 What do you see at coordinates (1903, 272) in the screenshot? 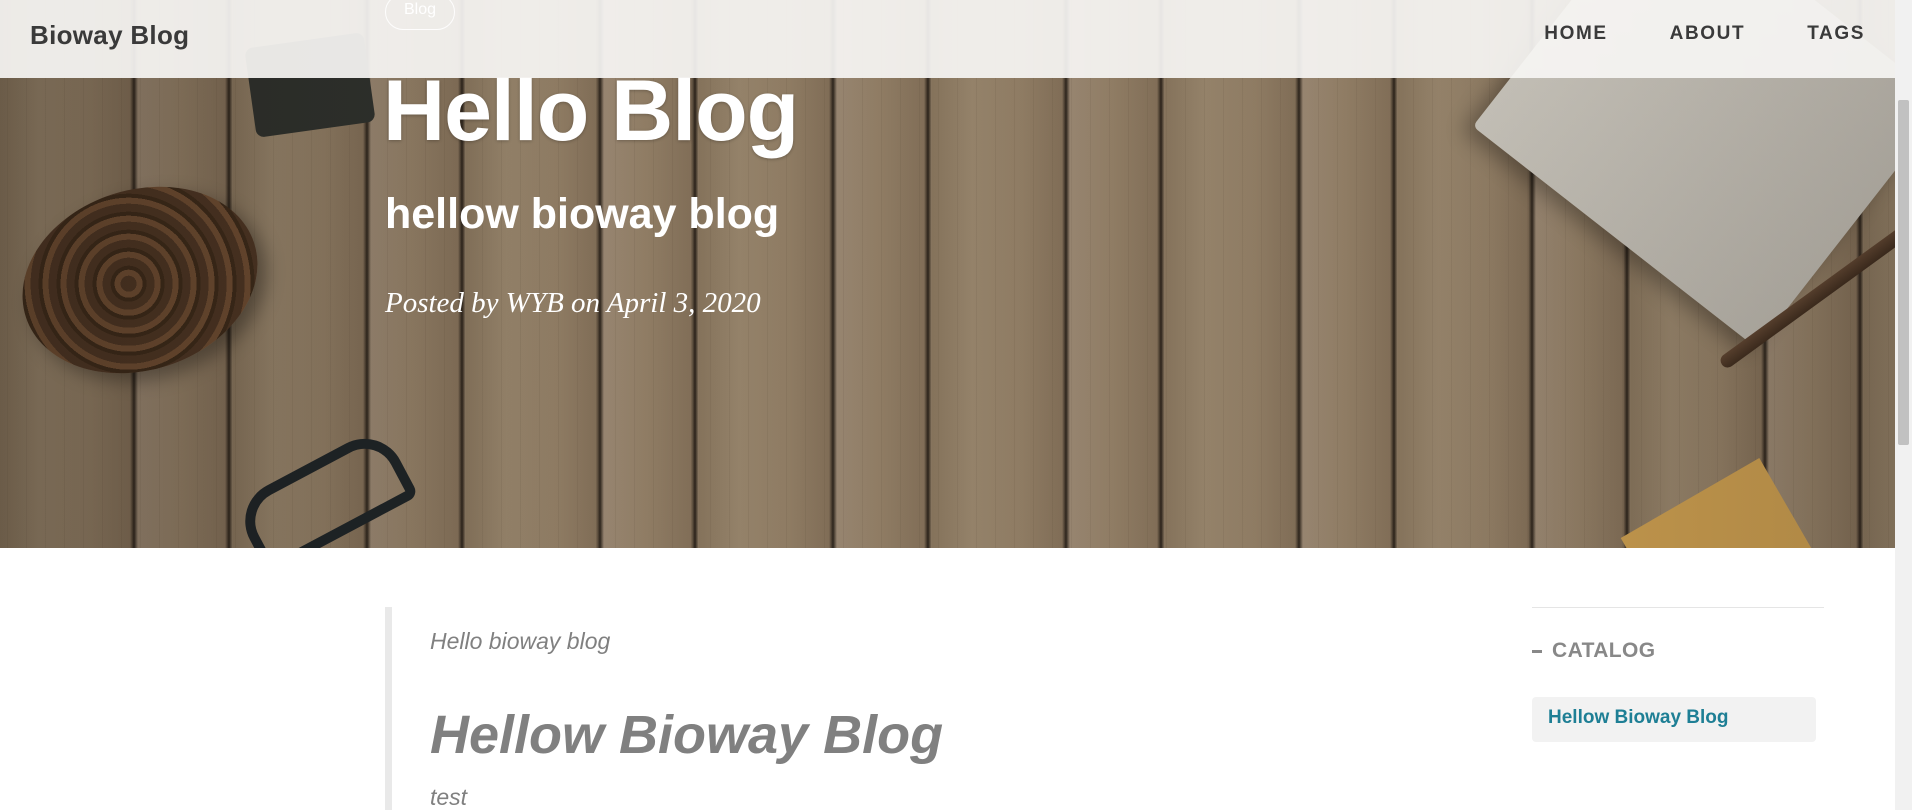
I see `scrollbar-thumb` at bounding box center [1903, 272].